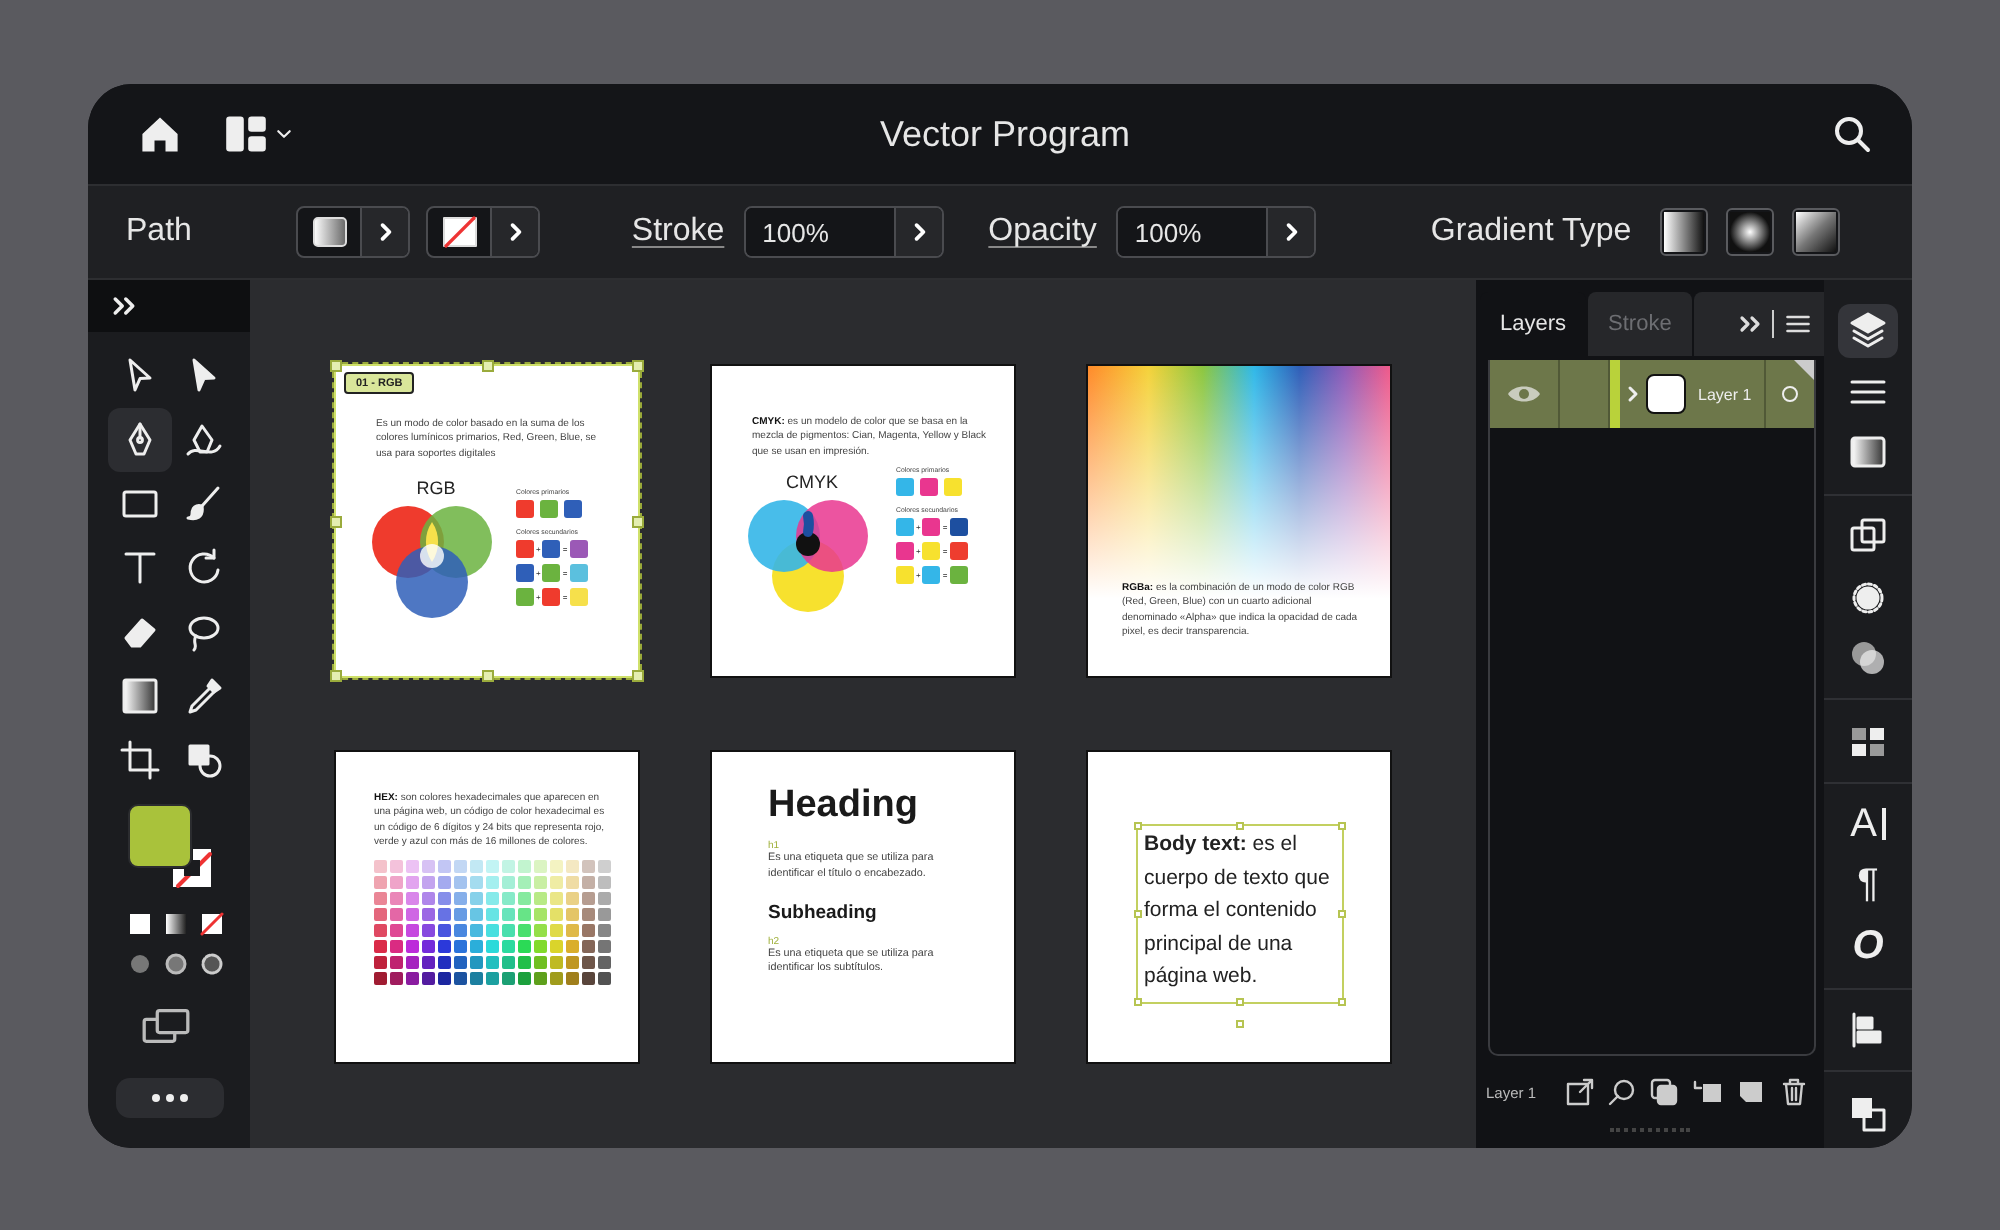 This screenshot has width=2000, height=1230. Describe the element at coordinates (1868, 658) in the screenshot. I see `pathfinder-icon` at that location.